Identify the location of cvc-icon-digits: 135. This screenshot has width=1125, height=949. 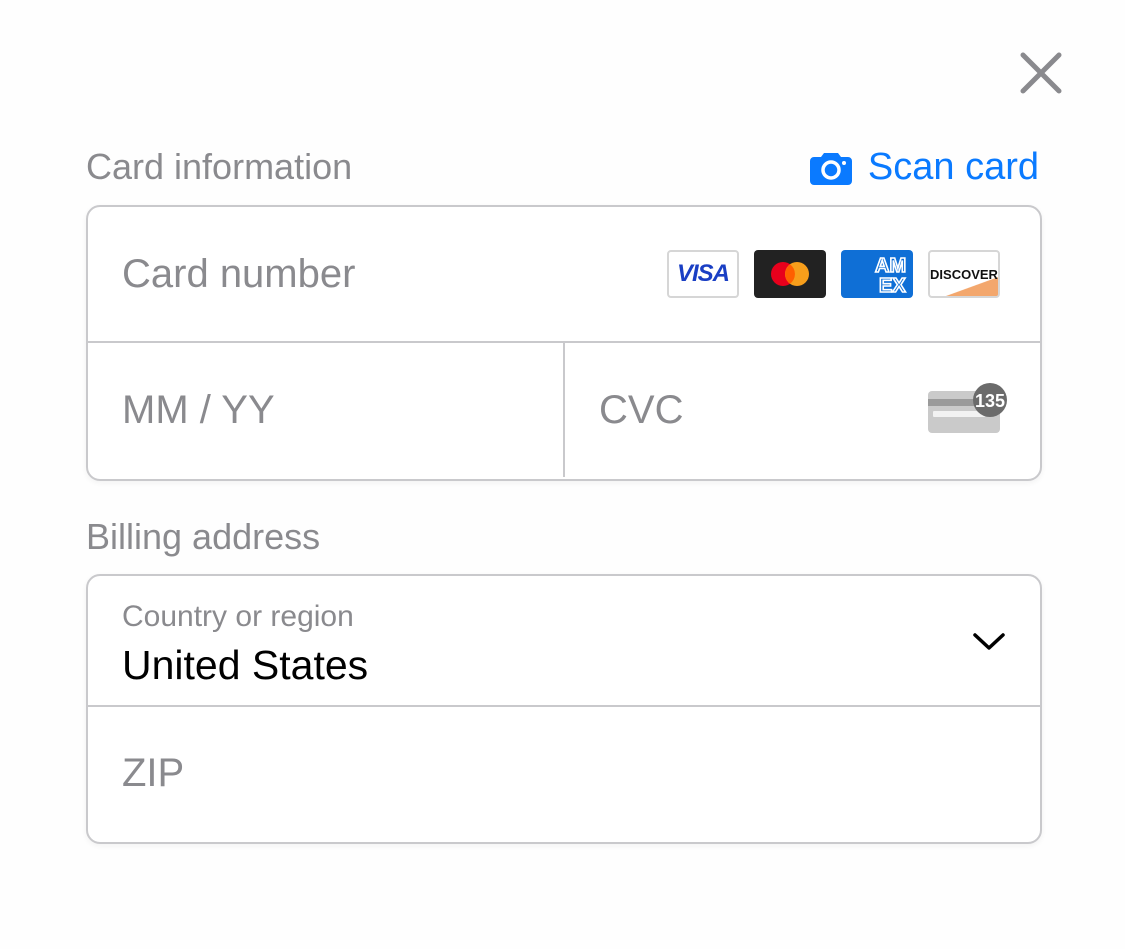
(990, 401).